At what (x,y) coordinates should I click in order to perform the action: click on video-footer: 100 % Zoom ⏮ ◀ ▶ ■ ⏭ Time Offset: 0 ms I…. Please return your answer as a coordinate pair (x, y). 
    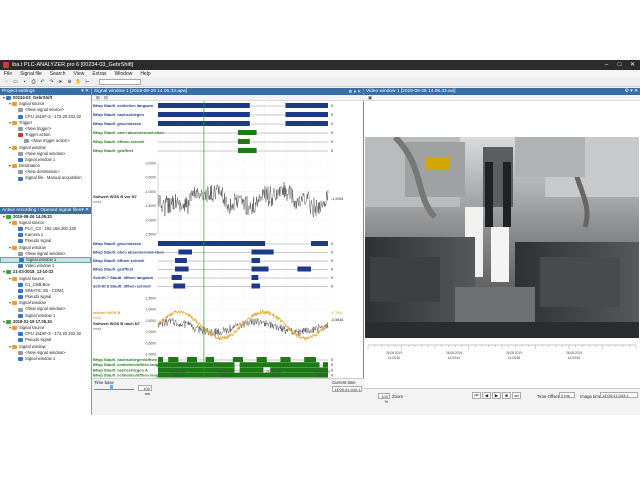
    Looking at the image, I should click on (502, 401).